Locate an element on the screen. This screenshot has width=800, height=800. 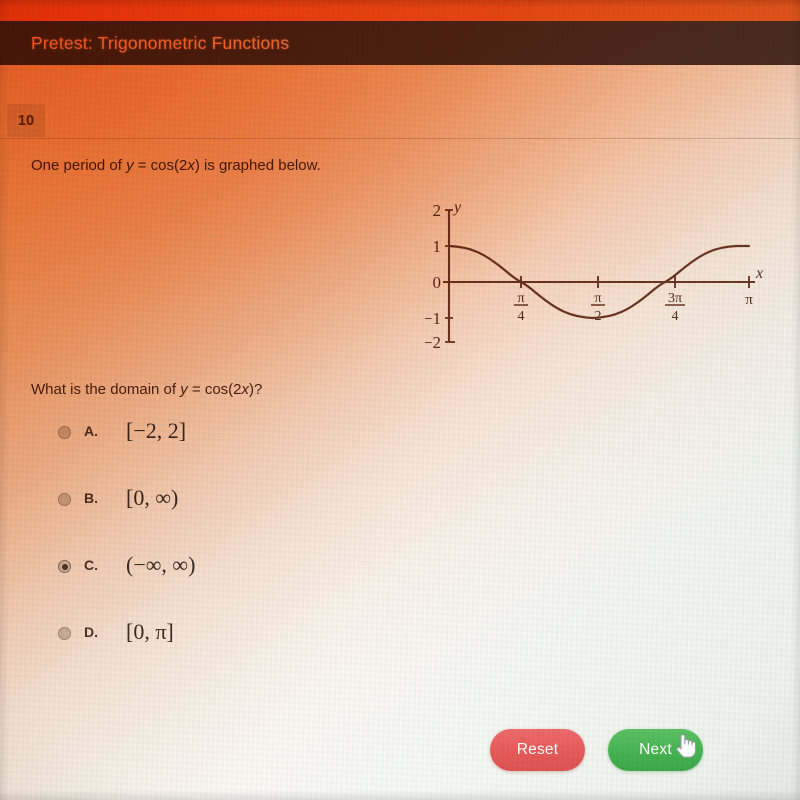
option-value-c: (−∞, ∞) is located at coordinates (161, 564).